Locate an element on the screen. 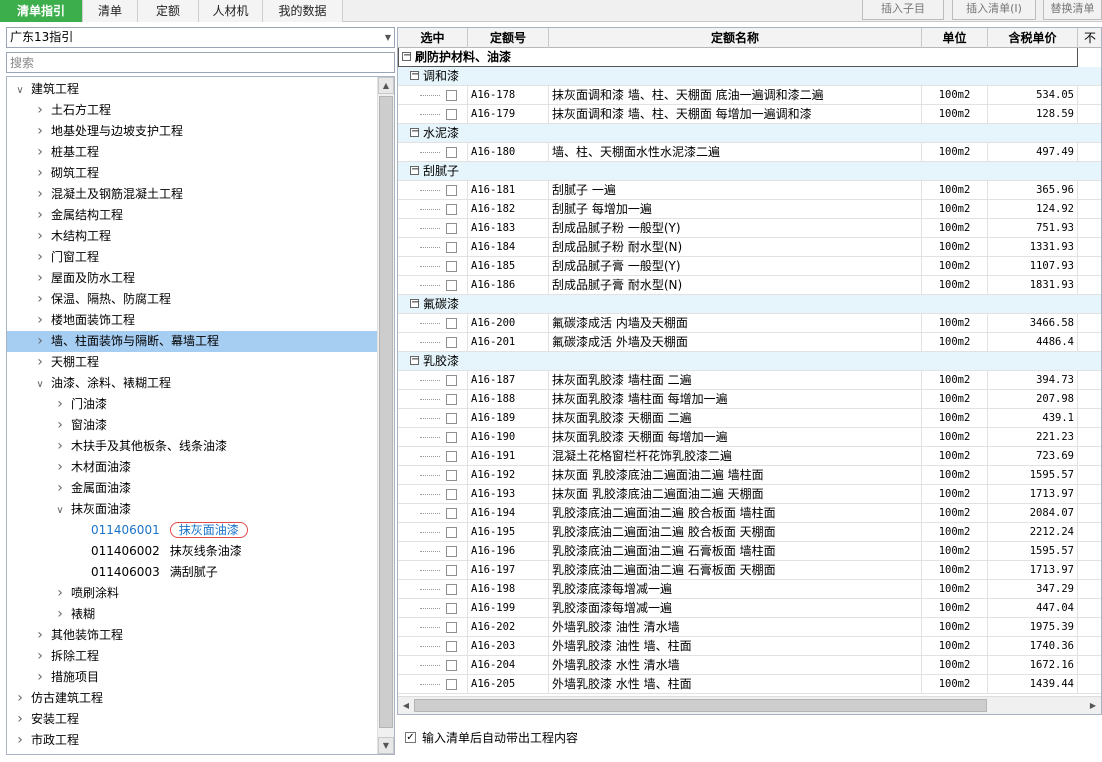 Image resolution: width=1102 pixels, height=762 pixels. tree-item: › 天棚工程 is located at coordinates (187, 362).